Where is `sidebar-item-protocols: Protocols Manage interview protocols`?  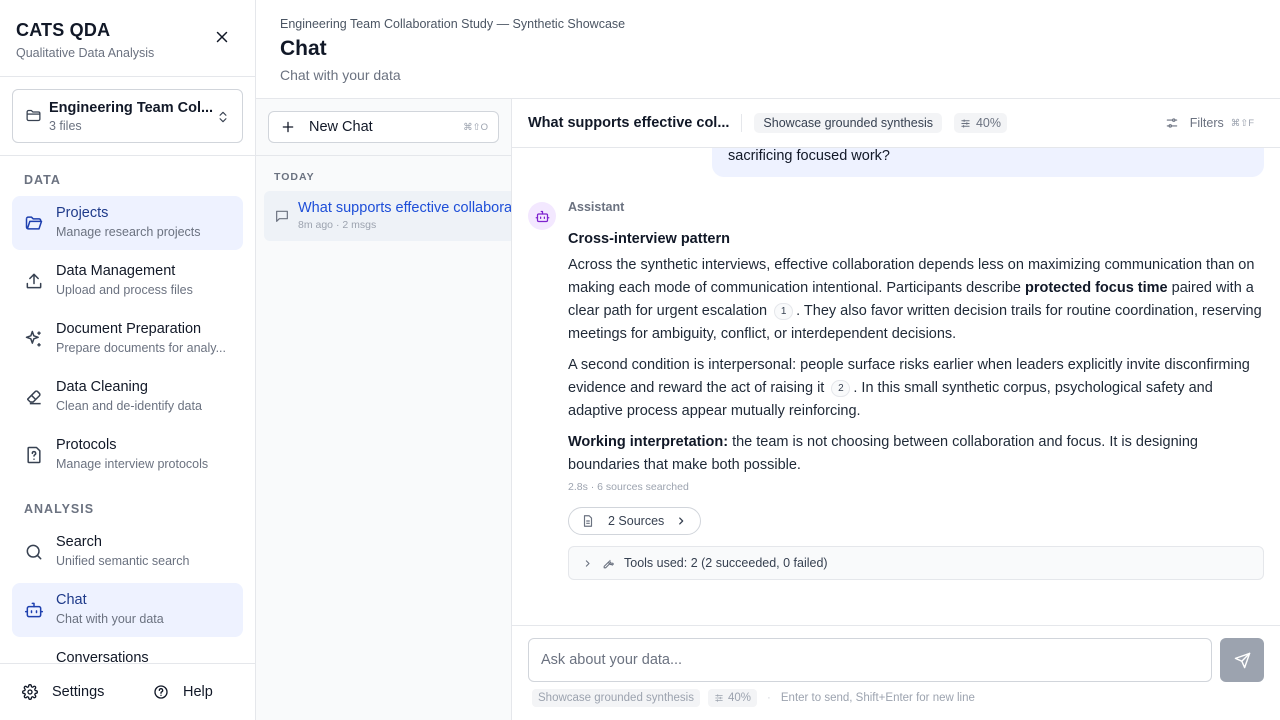 sidebar-item-protocols: Protocols Manage interview protocols is located at coordinates (127, 455).